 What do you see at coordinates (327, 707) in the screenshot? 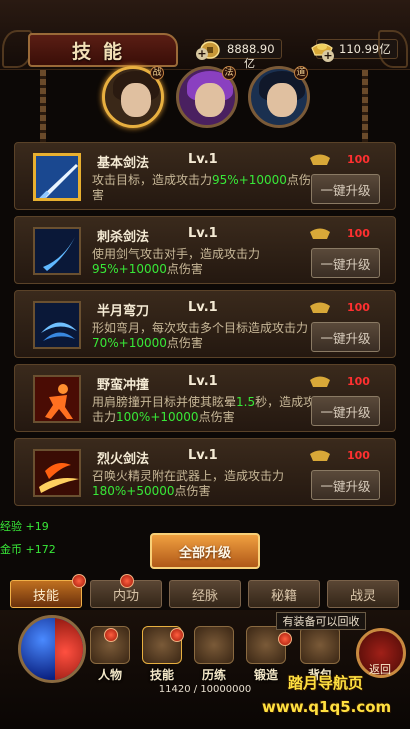
I see `watermark-url: www.q1q5.com` at bounding box center [327, 707].